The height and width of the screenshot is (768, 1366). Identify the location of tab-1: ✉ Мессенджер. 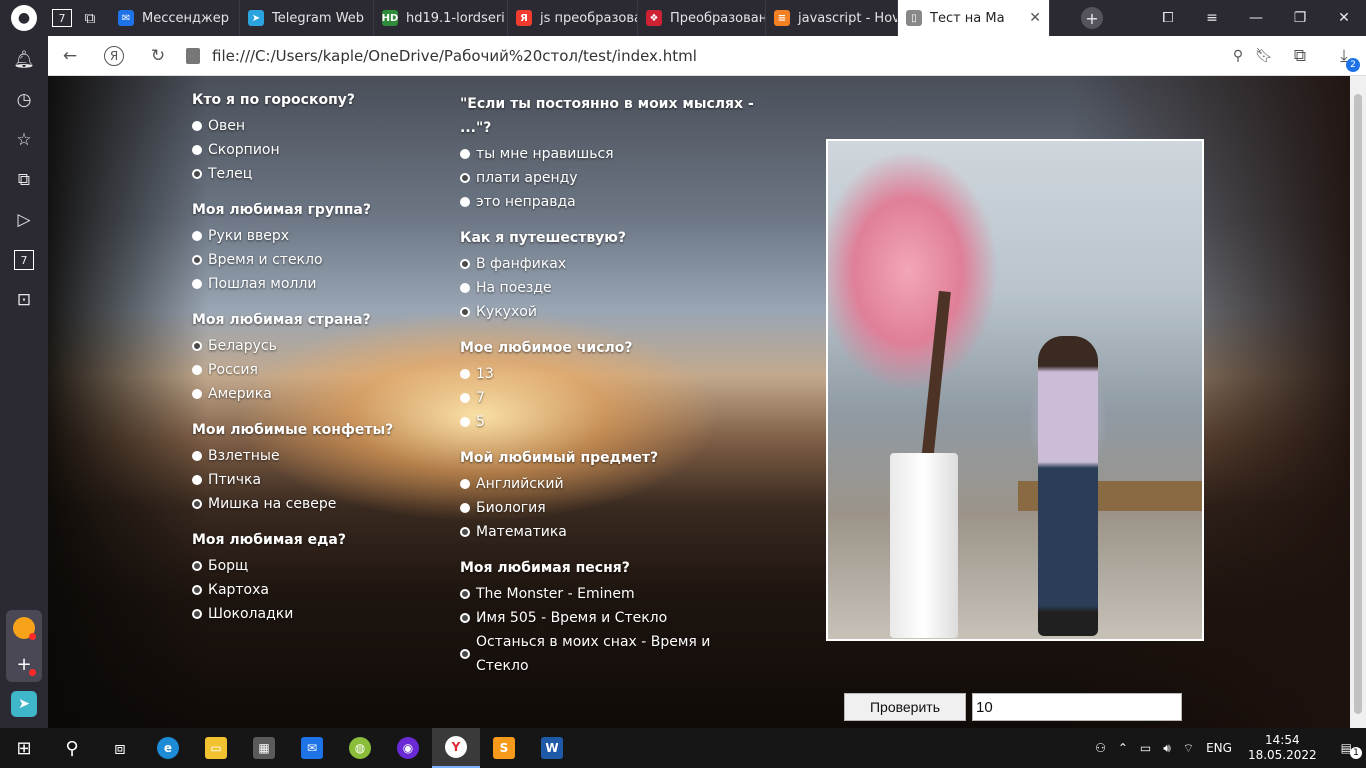
(175, 18).